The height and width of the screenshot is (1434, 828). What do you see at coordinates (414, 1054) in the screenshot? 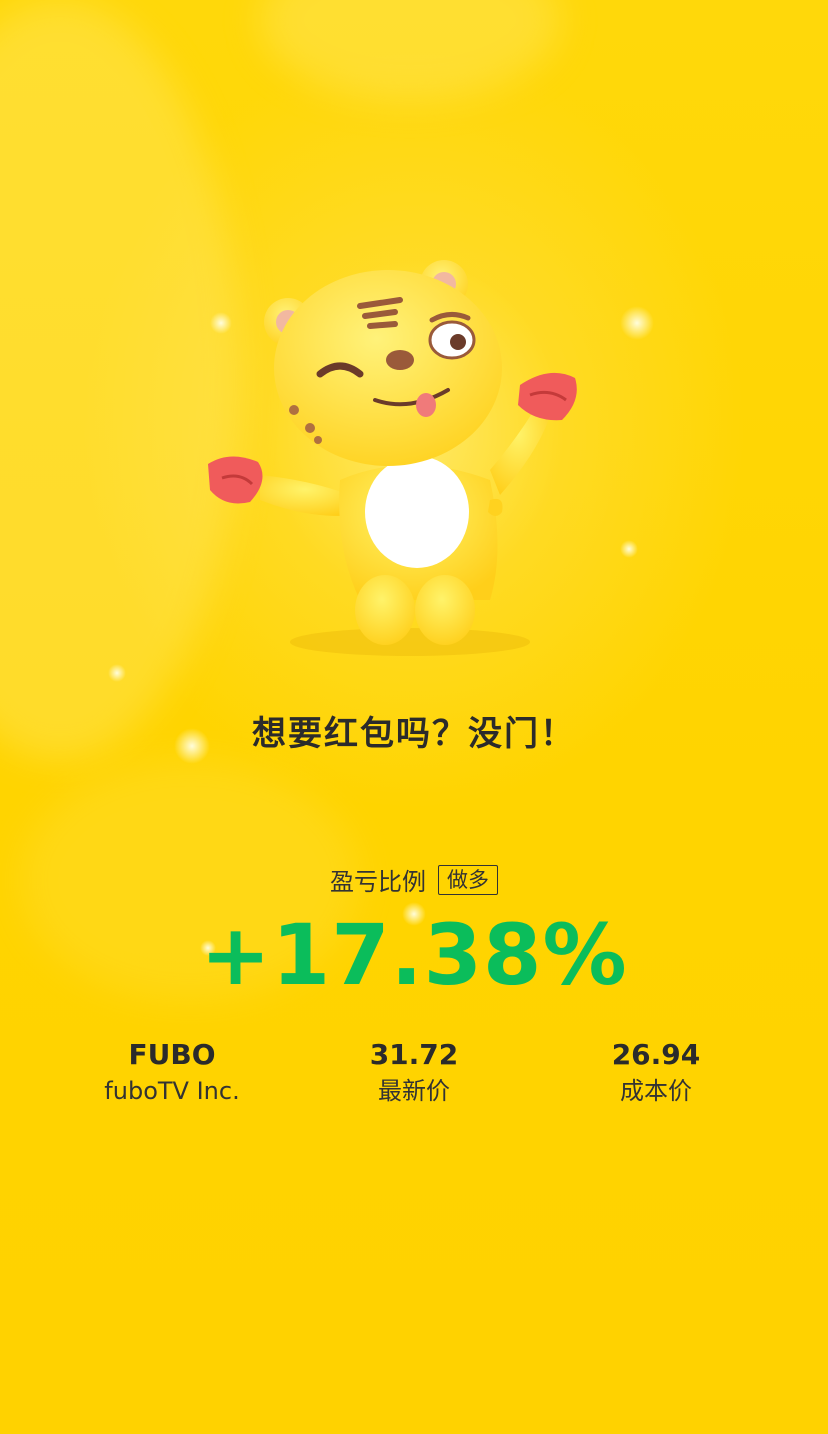
I see `latest-price-value: 31.72` at bounding box center [414, 1054].